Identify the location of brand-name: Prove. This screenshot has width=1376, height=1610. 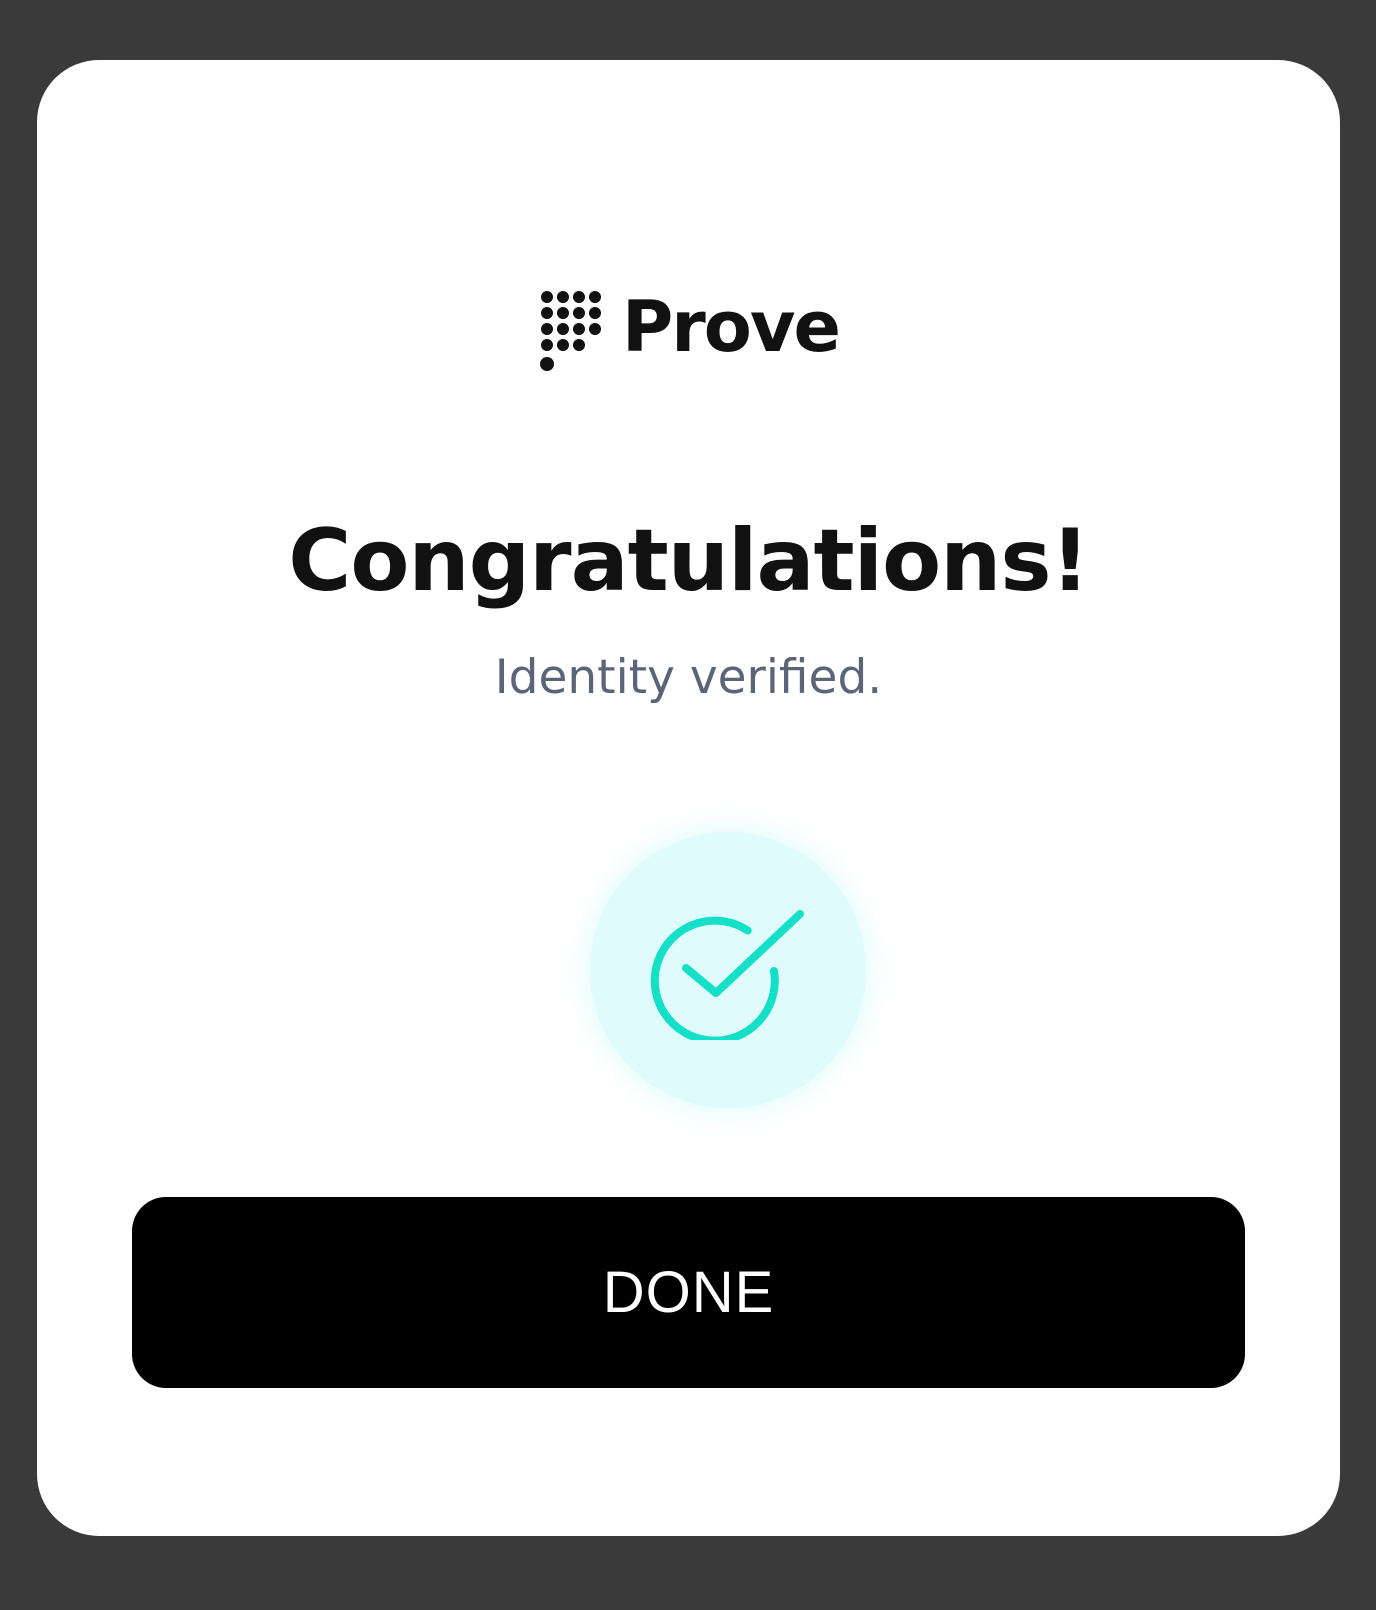
(731, 327).